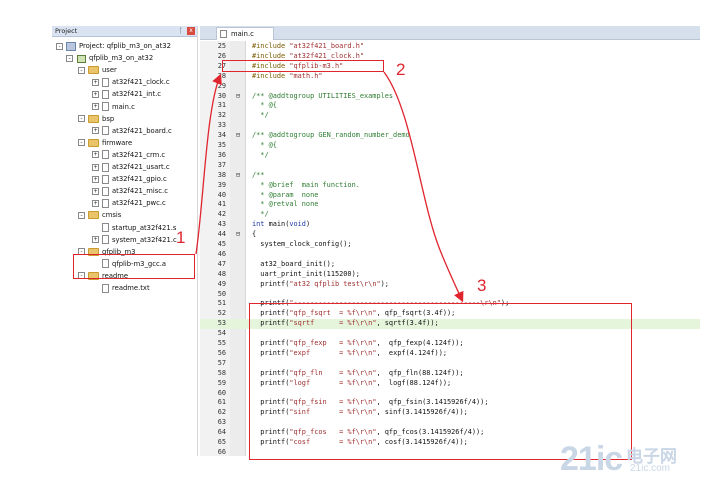 Image resolution: width=712 pixels, height=484 pixels. What do you see at coordinates (634, 460) in the screenshot?
I see `watermark-logo: 21ic 电子网 21ic.com` at bounding box center [634, 460].